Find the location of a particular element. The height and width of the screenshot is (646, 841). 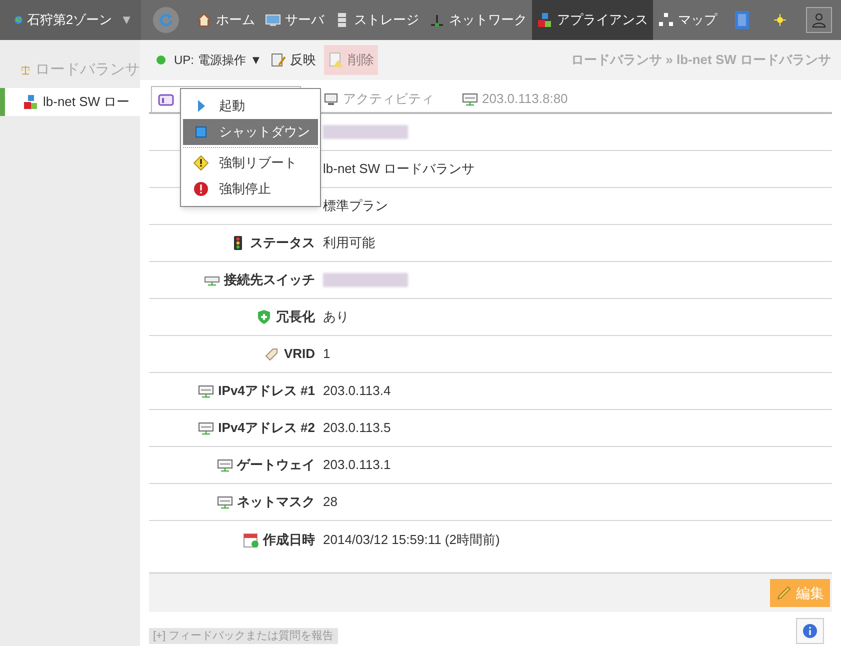

reflect-button: 反映 is located at coordinates (293, 60).